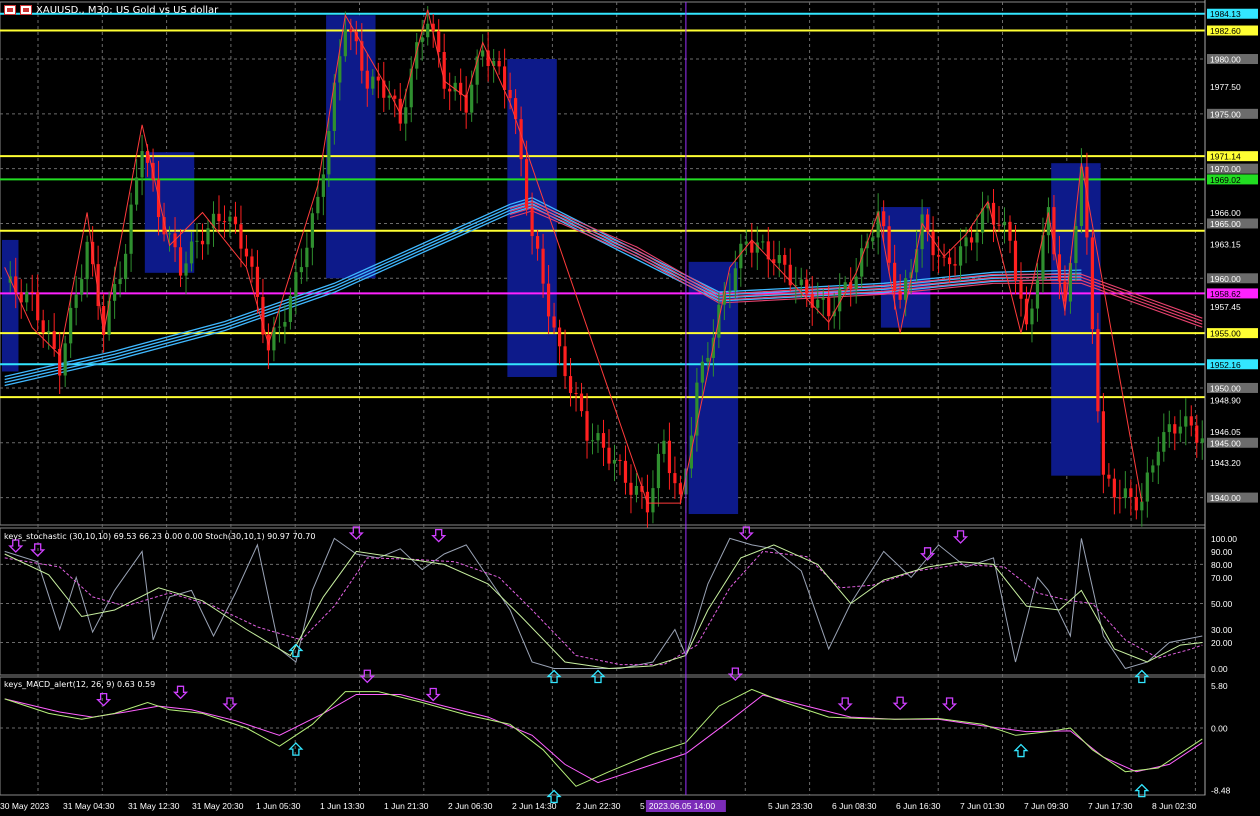 Image resolution: width=1260 pixels, height=816 pixels. What do you see at coordinates (1225, 307) in the screenshot?
I see `price-label: 1957.45` at bounding box center [1225, 307].